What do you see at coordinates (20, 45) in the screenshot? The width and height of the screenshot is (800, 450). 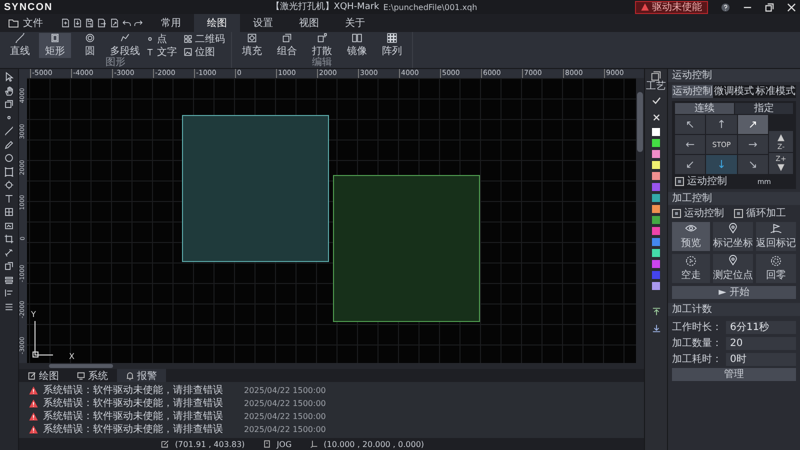 I see `ribbon-button: 直线` at bounding box center [20, 45].